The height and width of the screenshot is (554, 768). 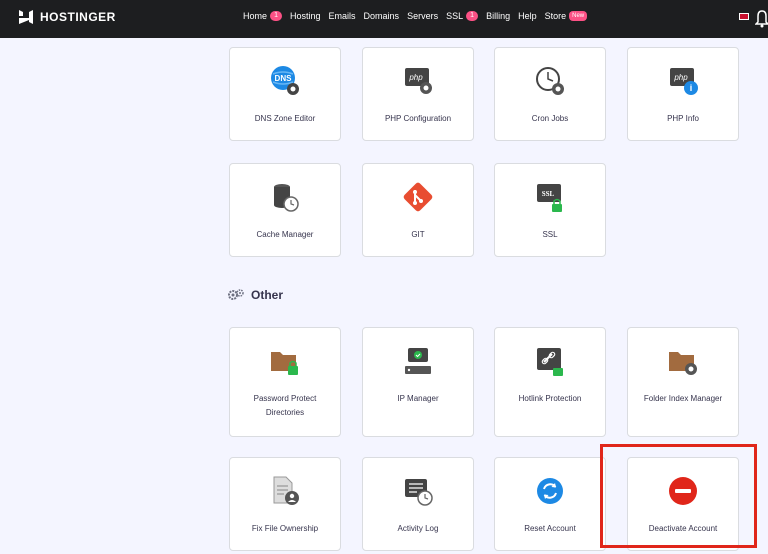 What do you see at coordinates (285, 405) in the screenshot?
I see `card-label: Password Protect Directories` at bounding box center [285, 405].